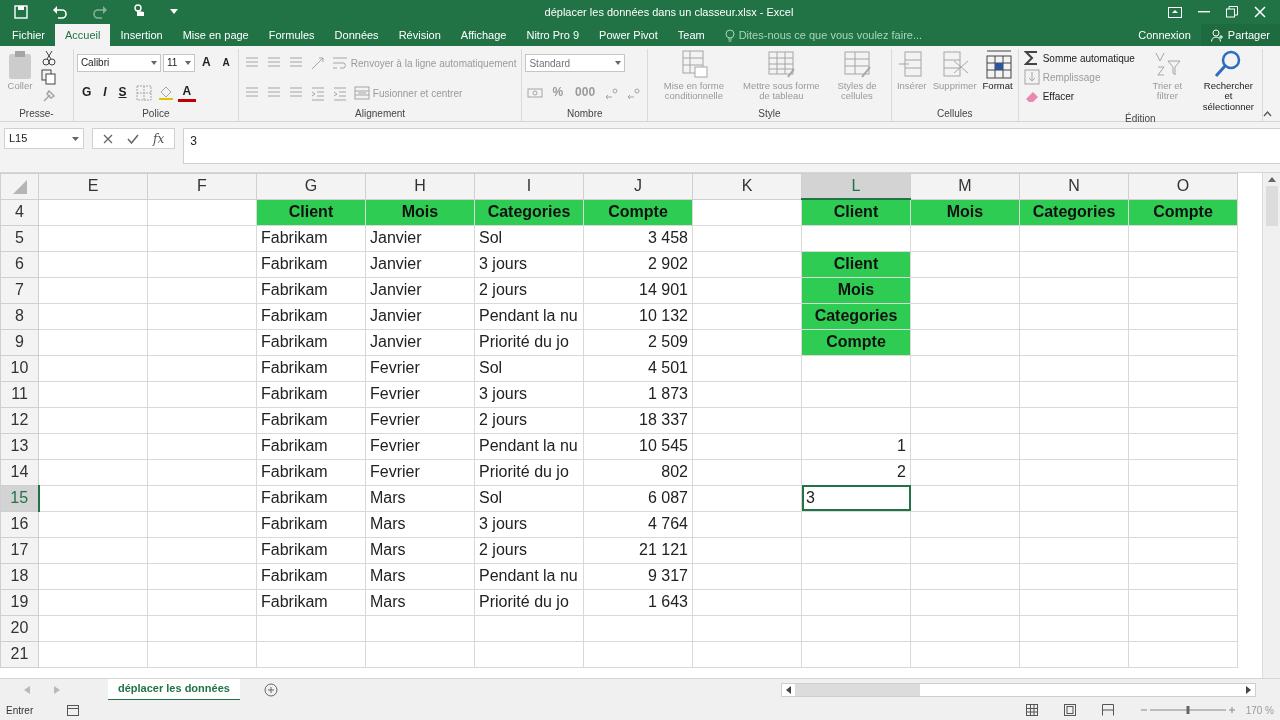 The height and width of the screenshot is (720, 1280). I want to click on column-header: G, so click(311, 186).